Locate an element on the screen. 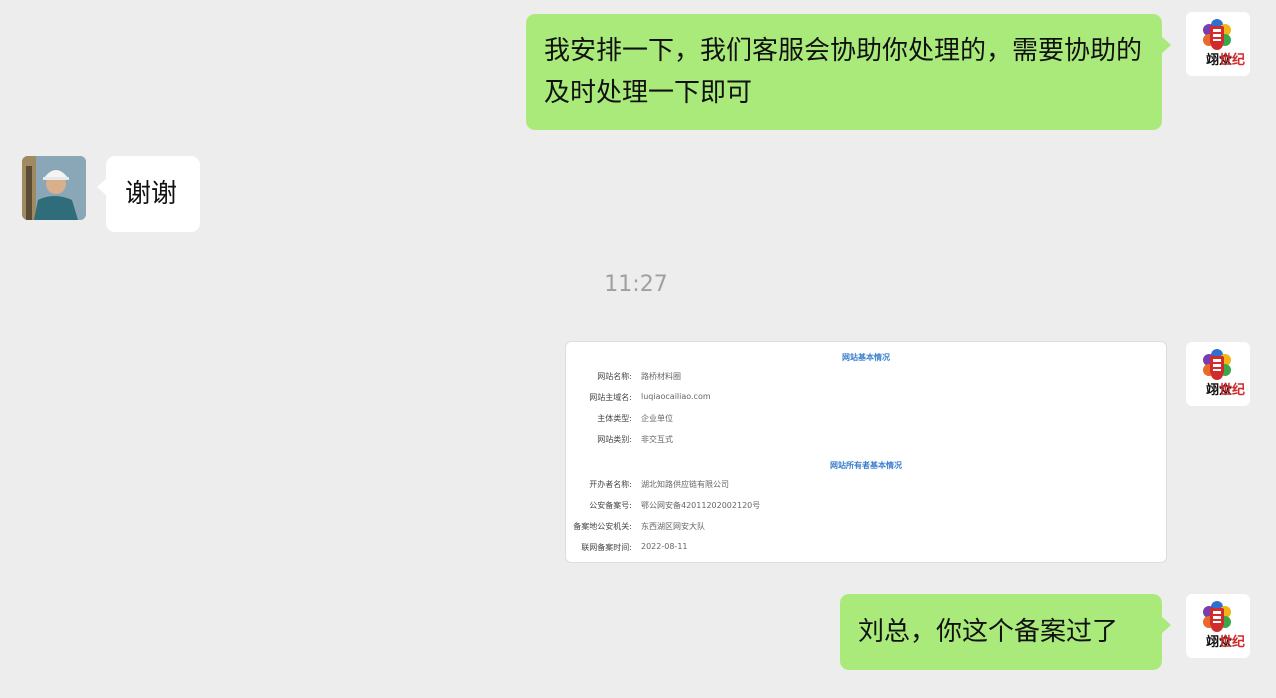 This screenshot has width=1276, height=698. contact-avatar is located at coordinates (54, 188).